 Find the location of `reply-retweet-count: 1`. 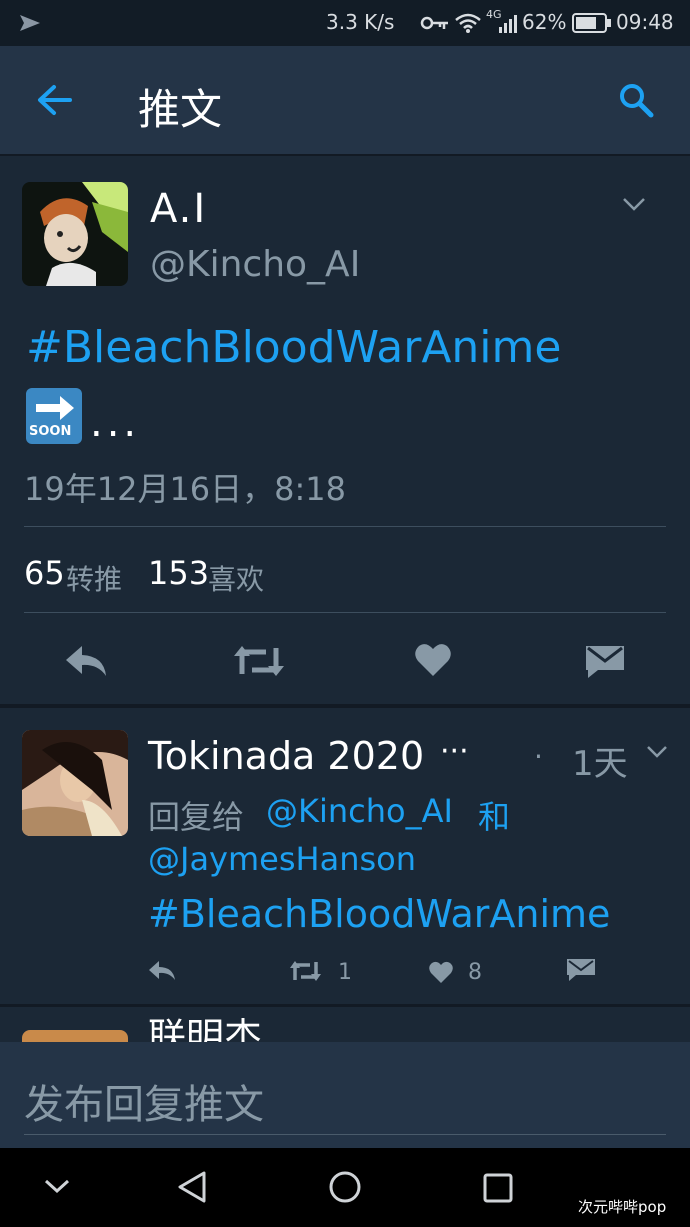

reply-retweet-count: 1 is located at coordinates (345, 972).